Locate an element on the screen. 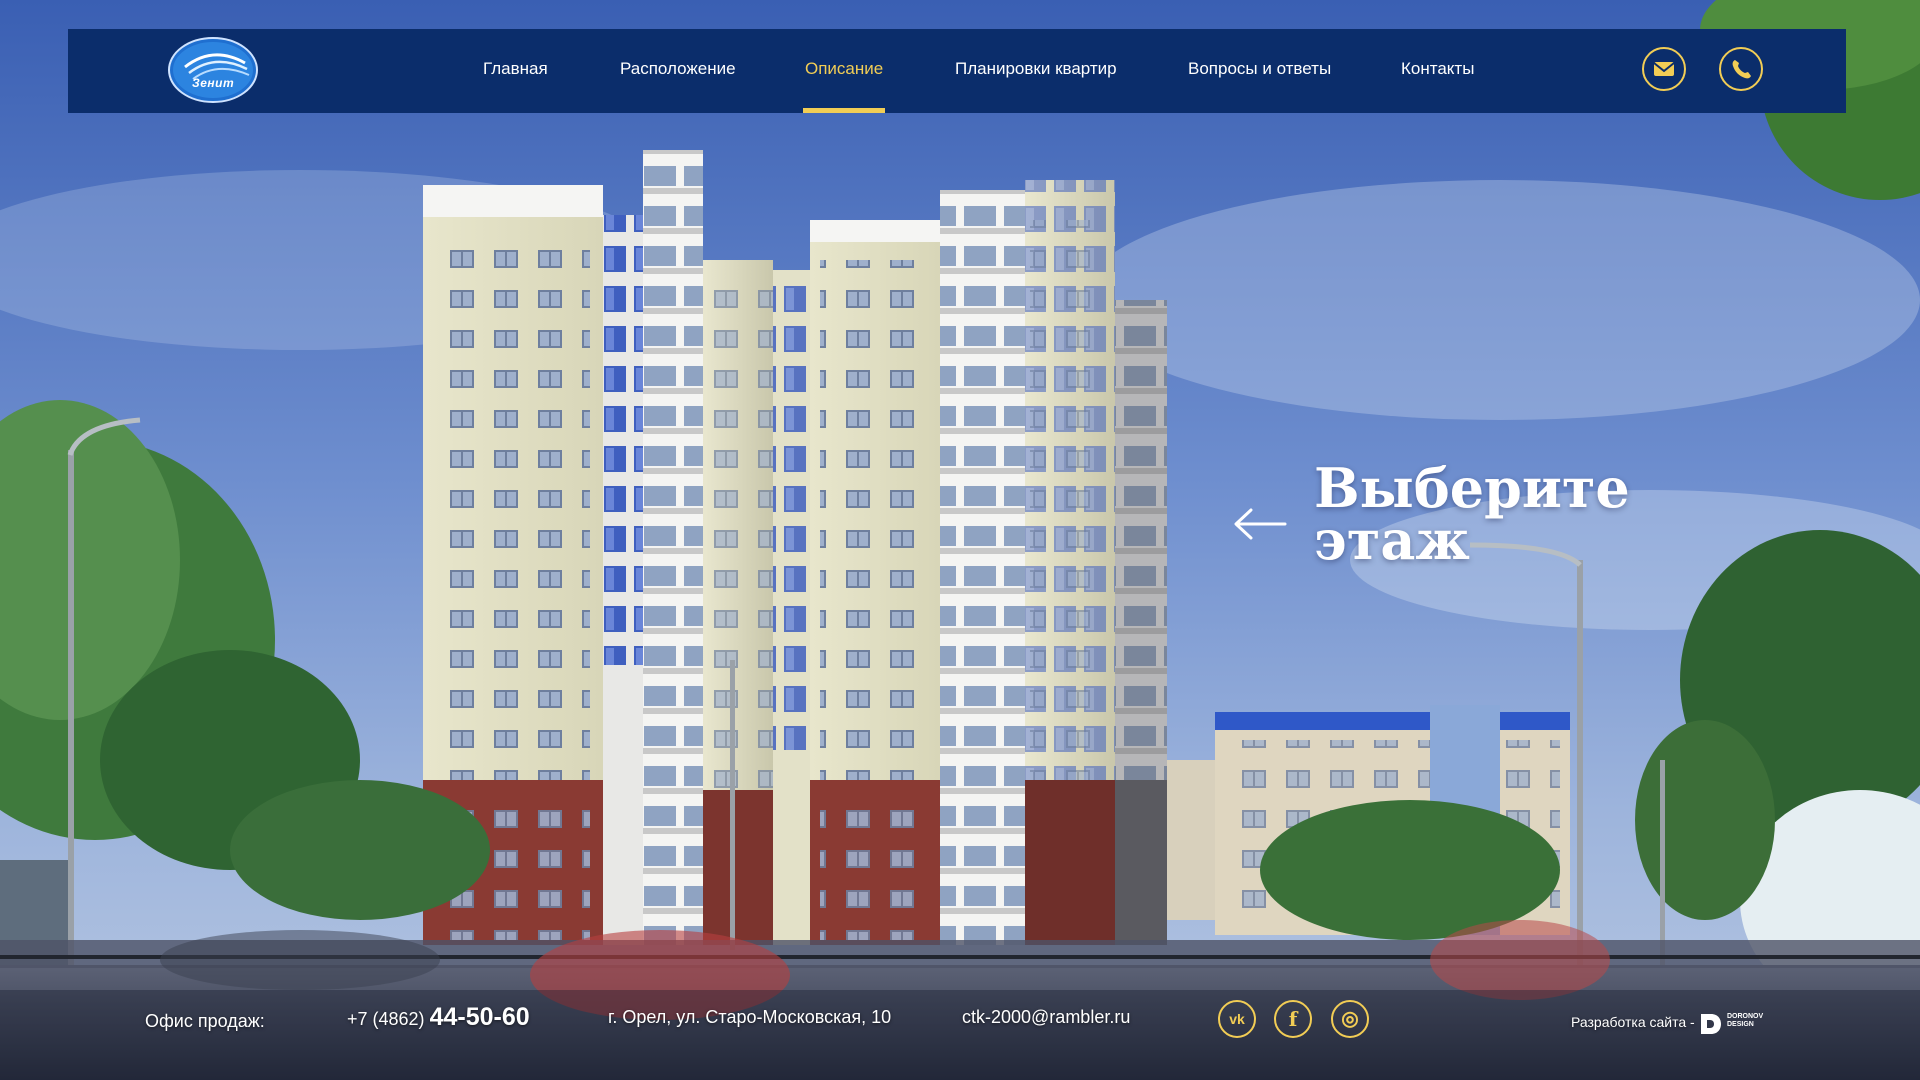 The image size is (1920, 1080). phone-button is located at coordinates (1741, 69).